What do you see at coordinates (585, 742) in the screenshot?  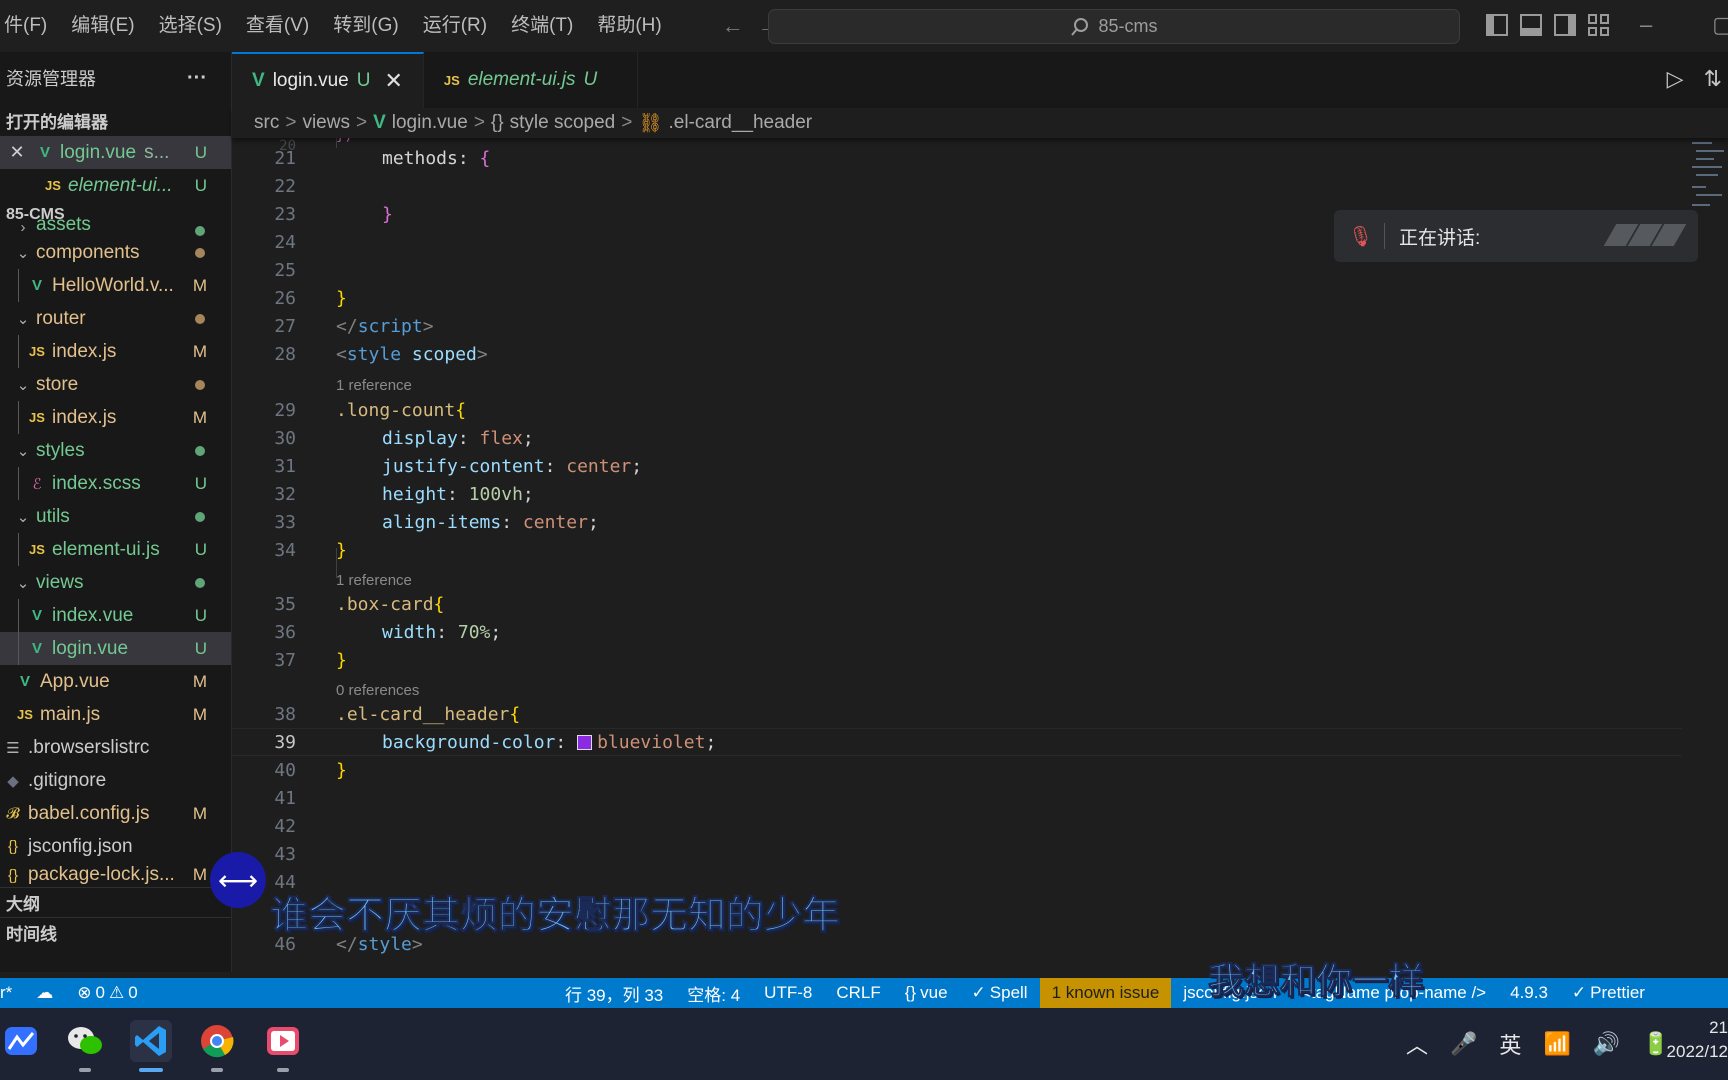 I see `color-swatch` at bounding box center [585, 742].